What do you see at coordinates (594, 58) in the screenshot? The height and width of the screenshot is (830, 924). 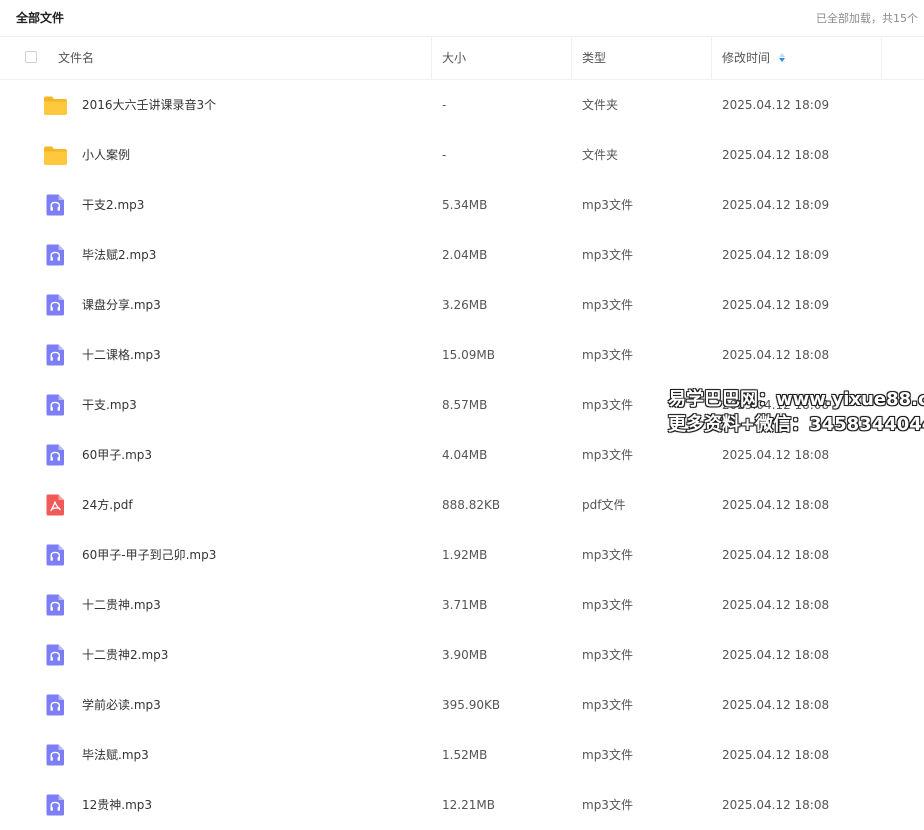 I see `column-type-label: 类型` at bounding box center [594, 58].